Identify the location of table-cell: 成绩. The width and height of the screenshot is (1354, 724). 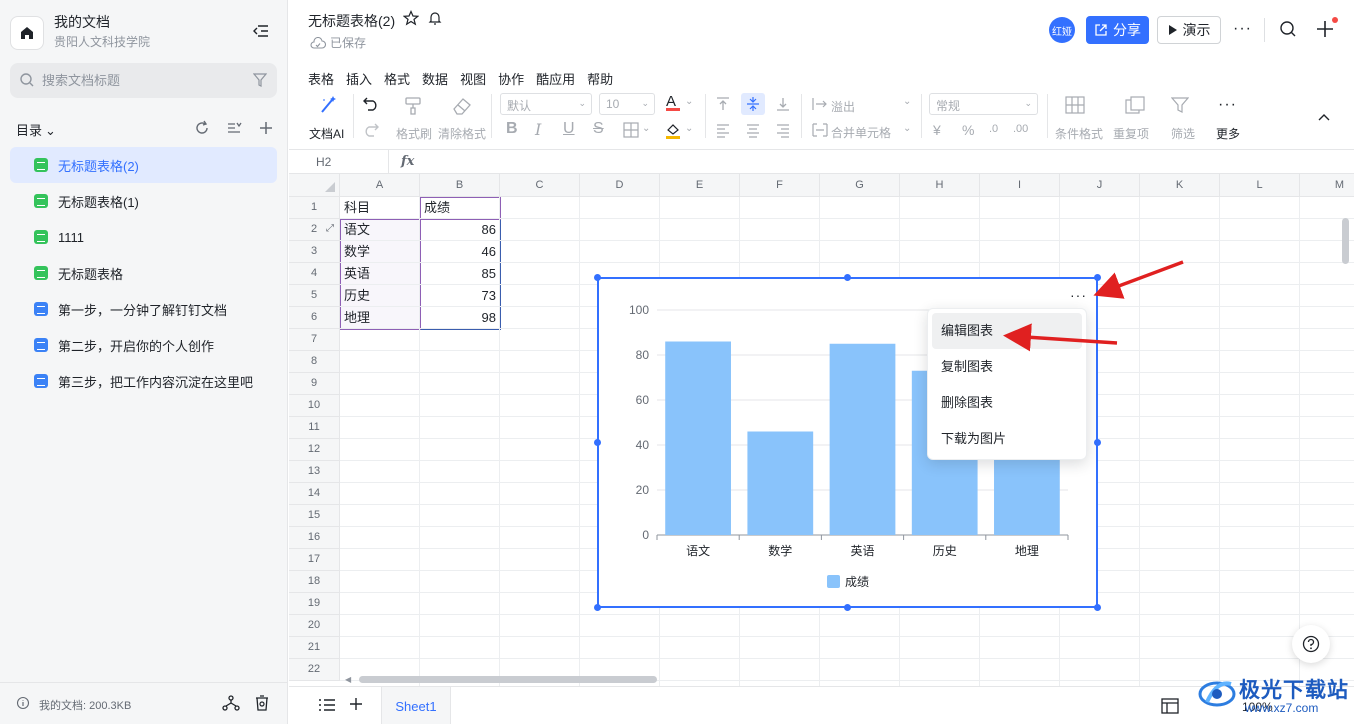
(437, 207).